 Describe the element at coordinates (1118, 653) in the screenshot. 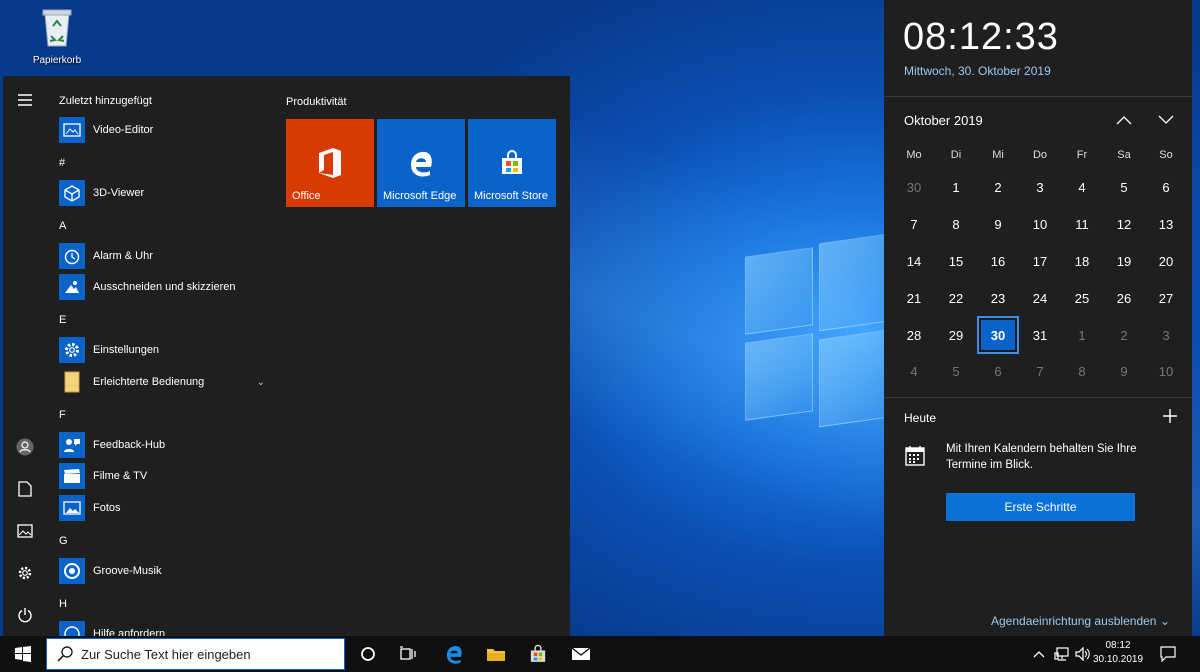

I see `taskbar-clock: 08:12 30.10.2019` at that location.